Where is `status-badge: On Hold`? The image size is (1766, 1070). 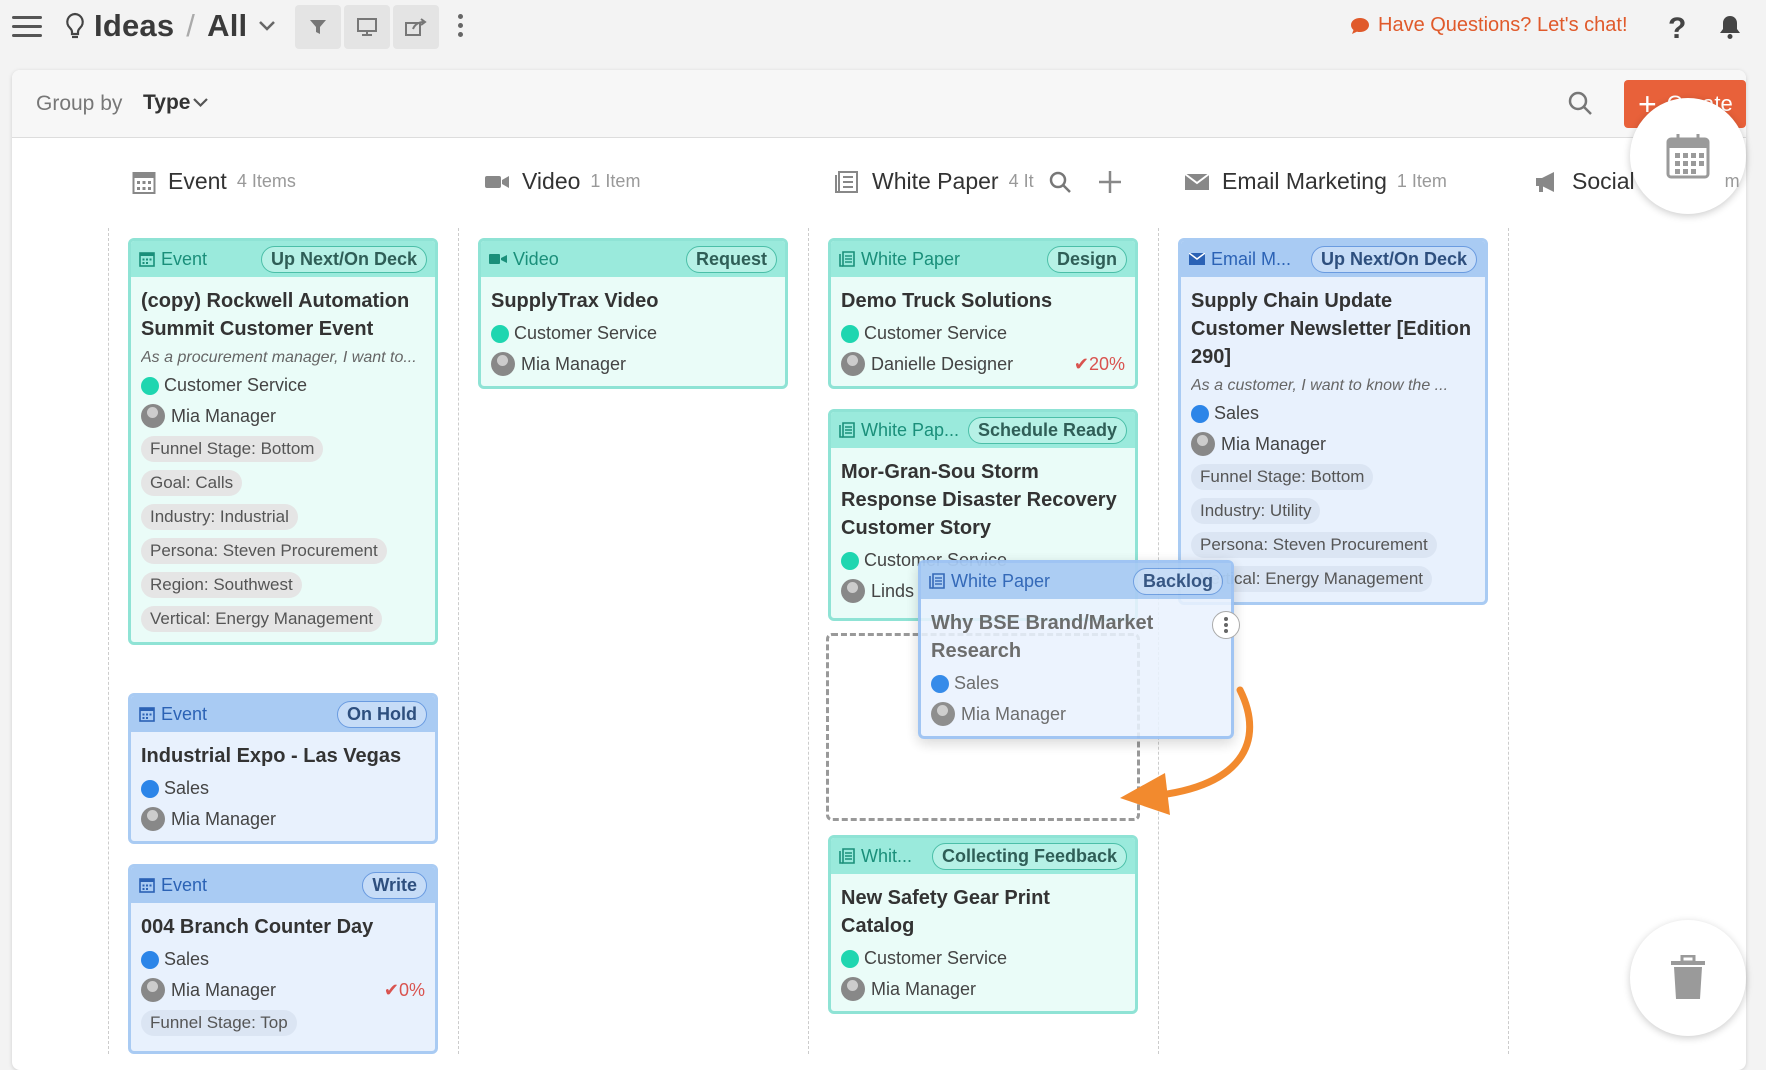
status-badge: On Hold is located at coordinates (382, 714).